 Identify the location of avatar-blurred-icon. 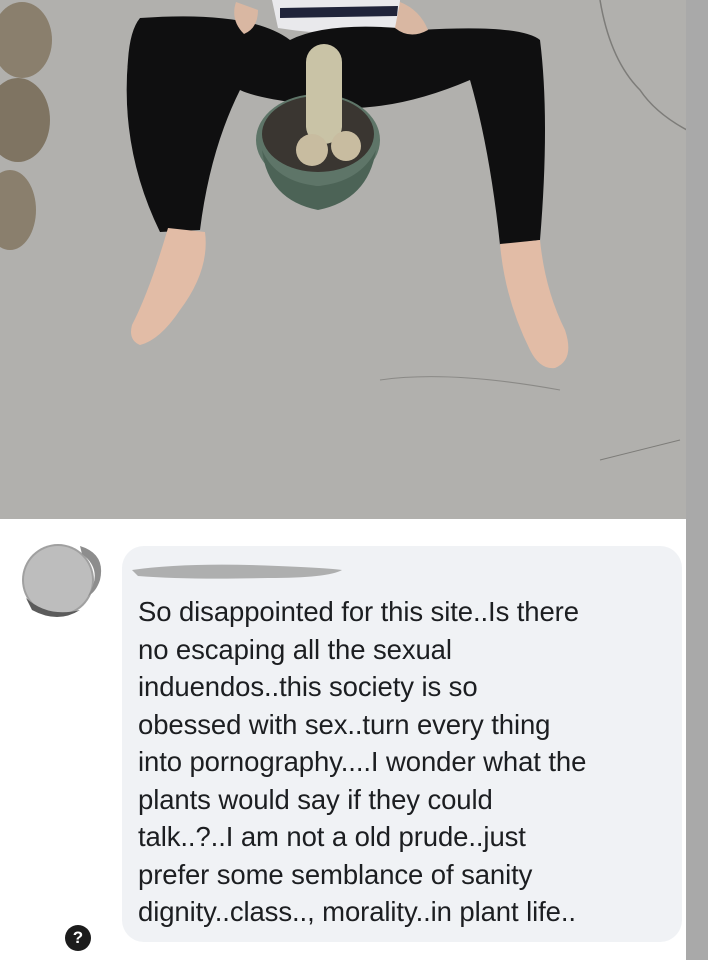
(62, 580).